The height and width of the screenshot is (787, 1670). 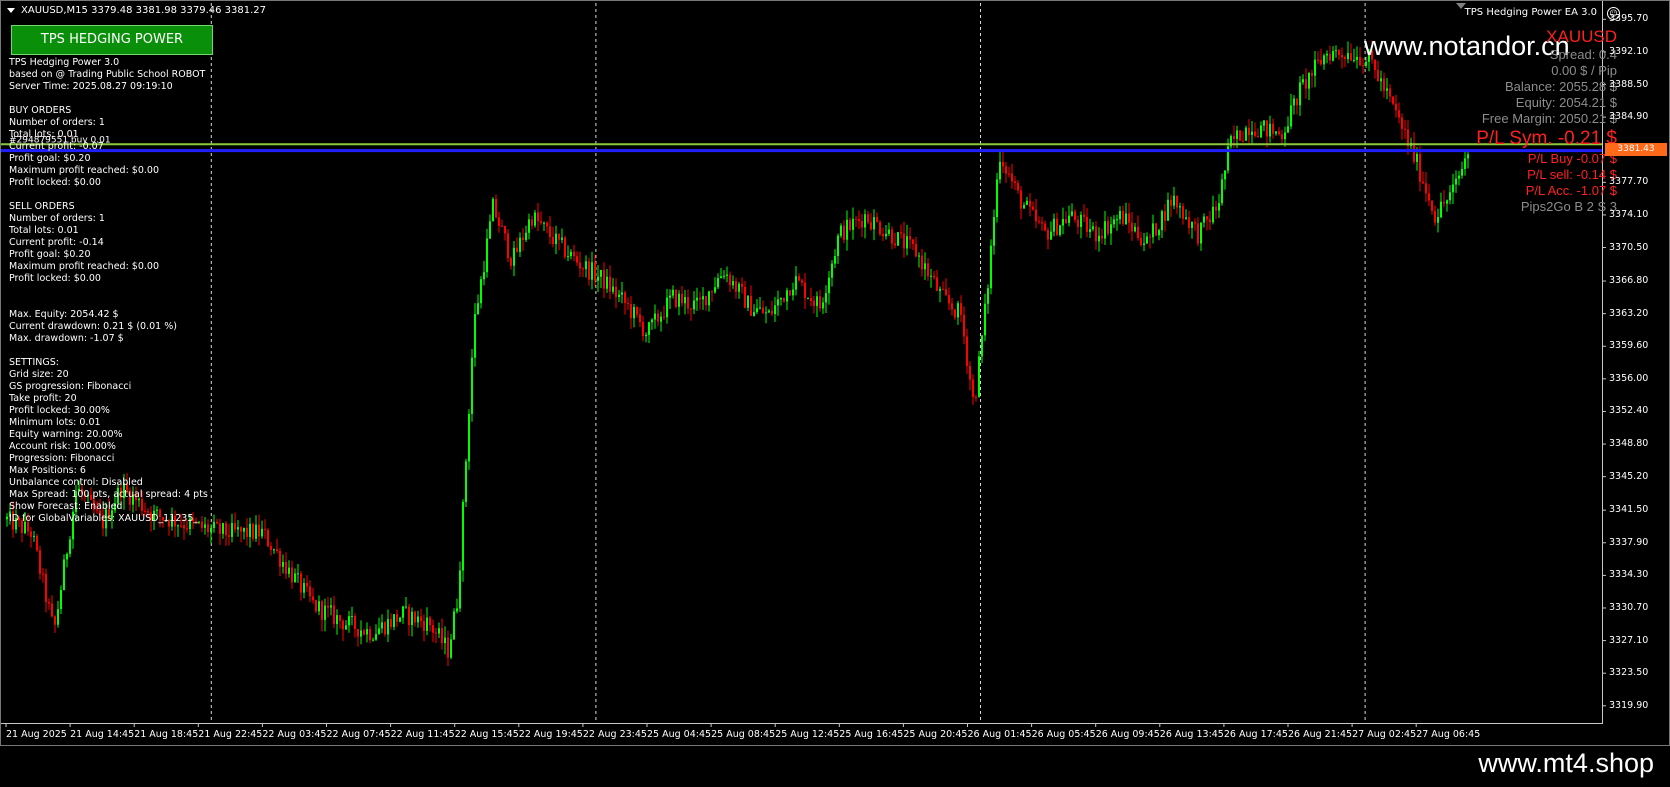 What do you see at coordinates (56, 242) in the screenshot?
I see `info-line: Current profit: -0.14` at bounding box center [56, 242].